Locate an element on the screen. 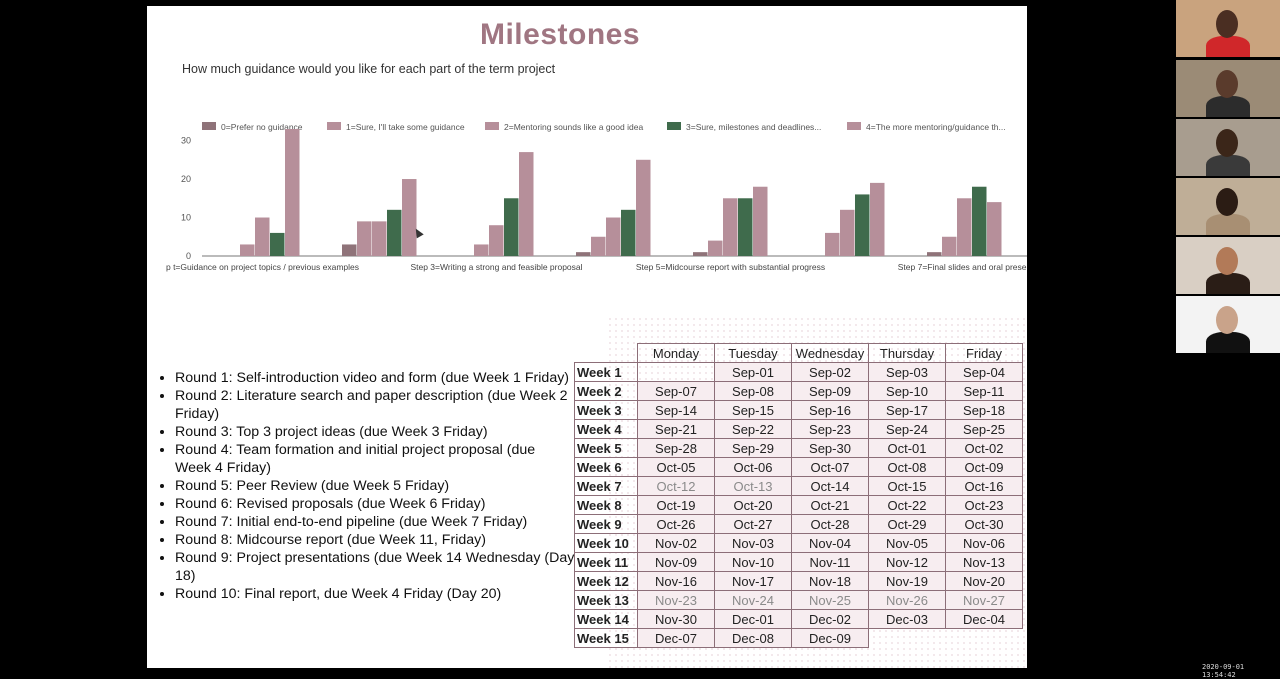 The height and width of the screenshot is (679, 1280). calendar-date-cell: Sep-07 is located at coordinates (676, 391).